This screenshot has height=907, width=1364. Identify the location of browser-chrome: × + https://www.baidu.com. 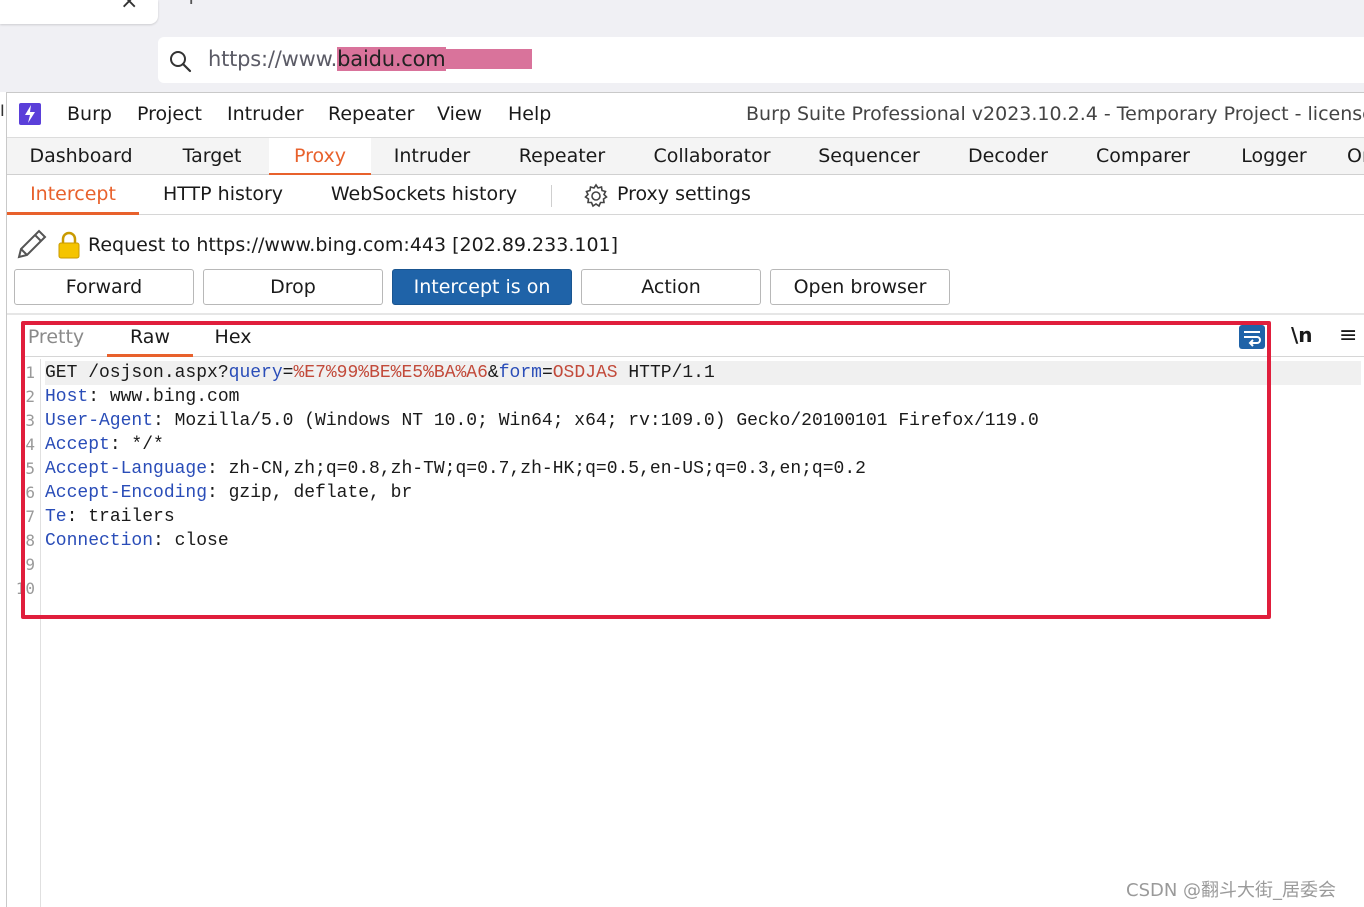
(682, 46).